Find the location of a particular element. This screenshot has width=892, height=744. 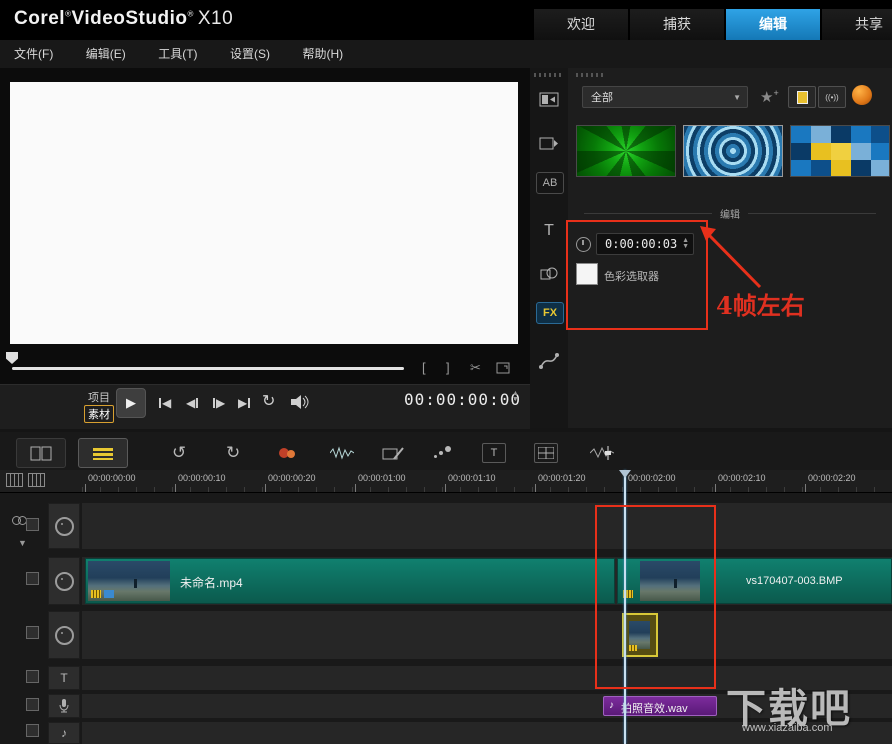

color-picker-swatch is located at coordinates (587, 274).